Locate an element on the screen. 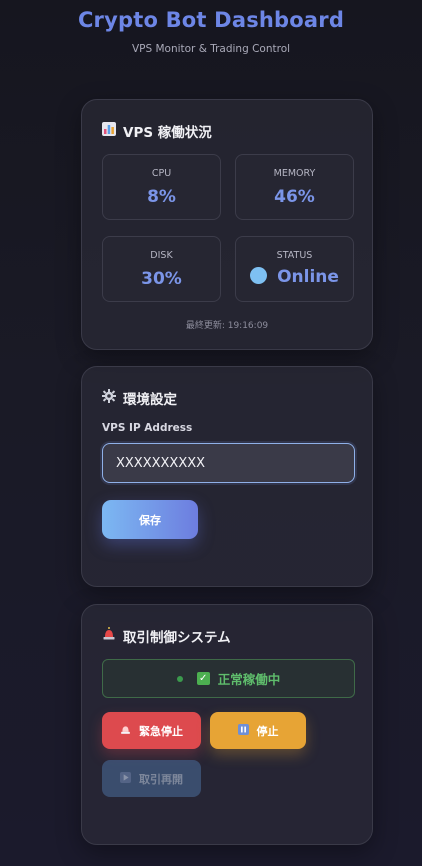 This screenshot has width=422, height=866. disk-value: 30% is located at coordinates (161, 279).